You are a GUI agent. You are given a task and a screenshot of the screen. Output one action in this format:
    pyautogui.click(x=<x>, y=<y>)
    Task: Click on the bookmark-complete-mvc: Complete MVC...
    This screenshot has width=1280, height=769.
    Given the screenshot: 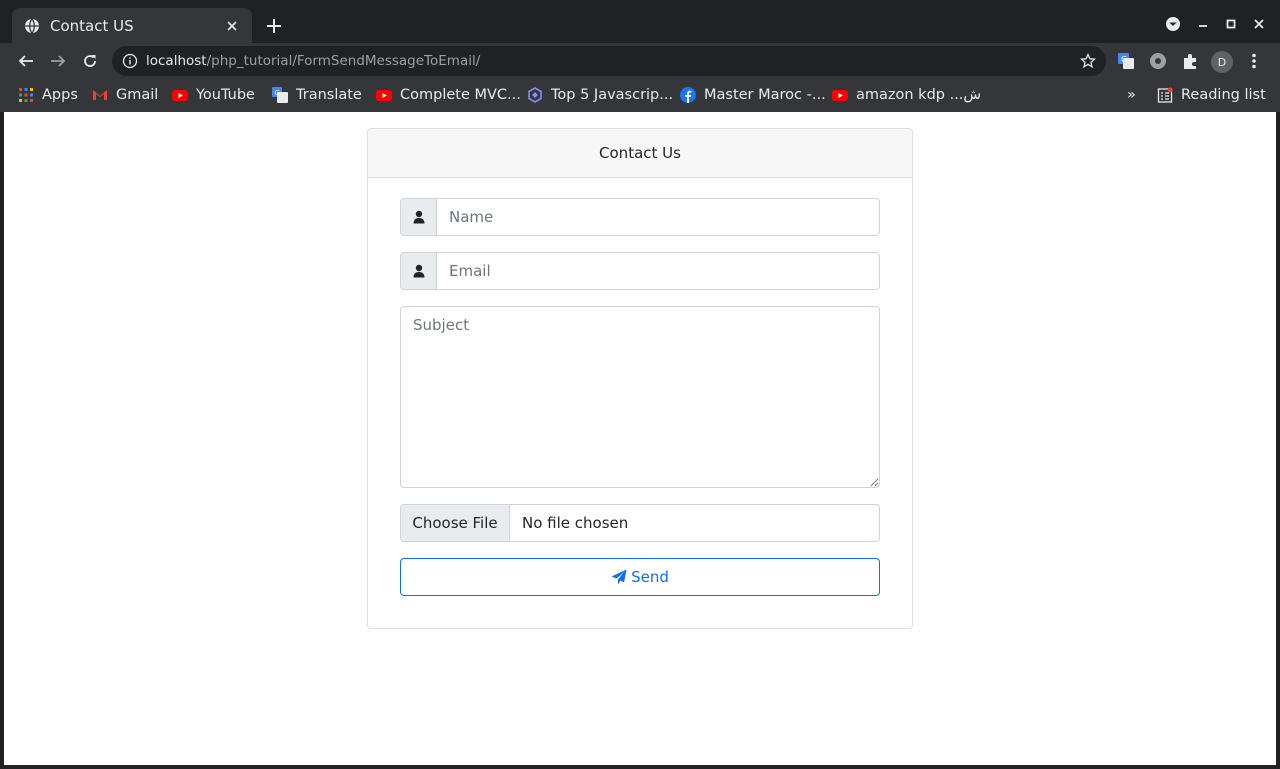 What is the action you would take?
    pyautogui.click(x=448, y=95)
    